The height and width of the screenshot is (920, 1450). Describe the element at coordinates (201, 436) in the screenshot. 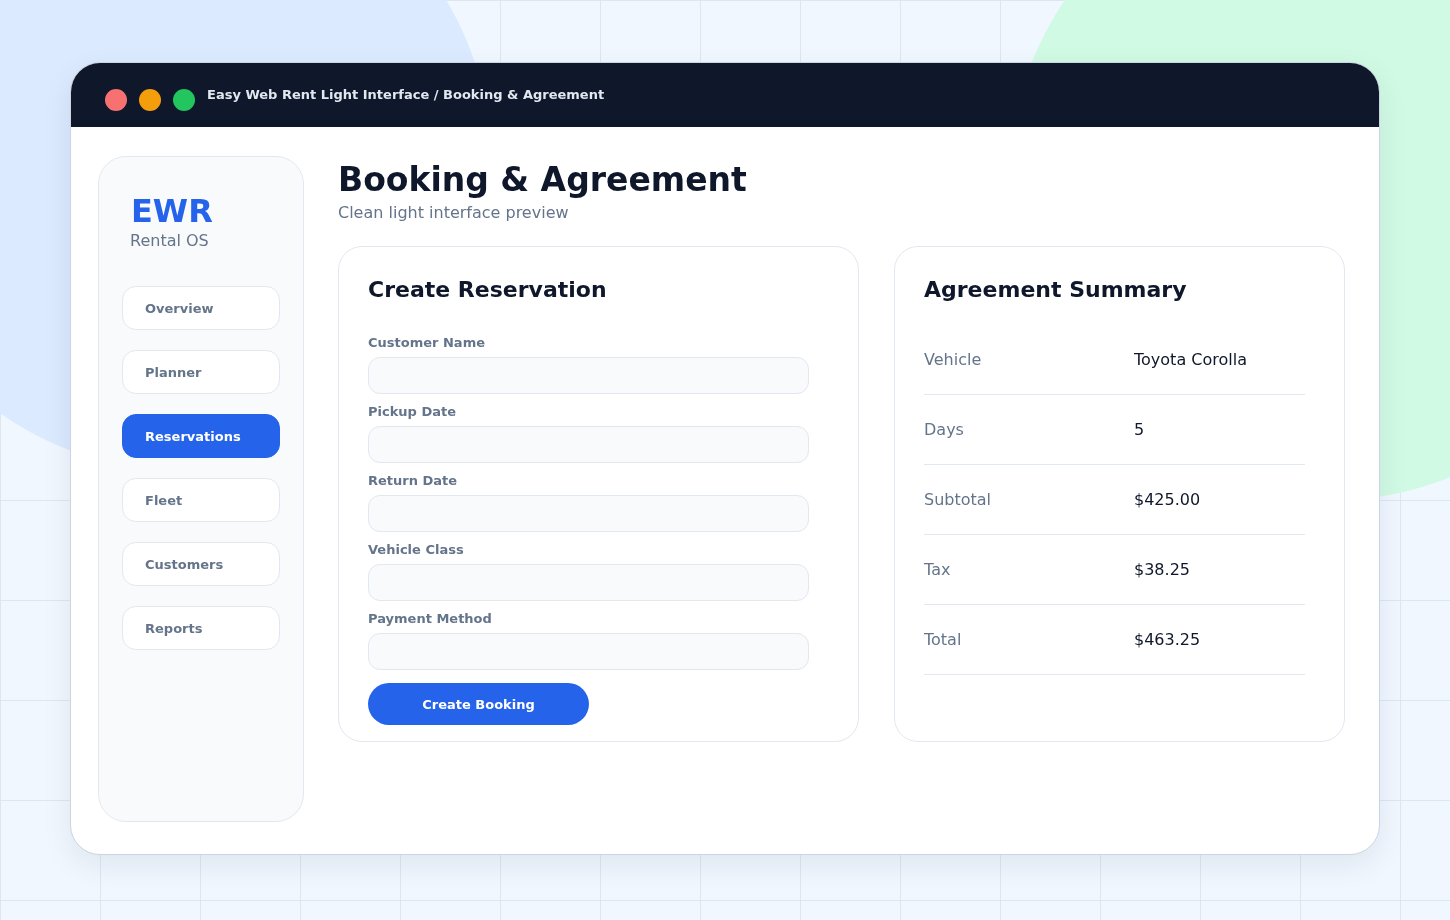

I see `nav-item: Reservations` at that location.